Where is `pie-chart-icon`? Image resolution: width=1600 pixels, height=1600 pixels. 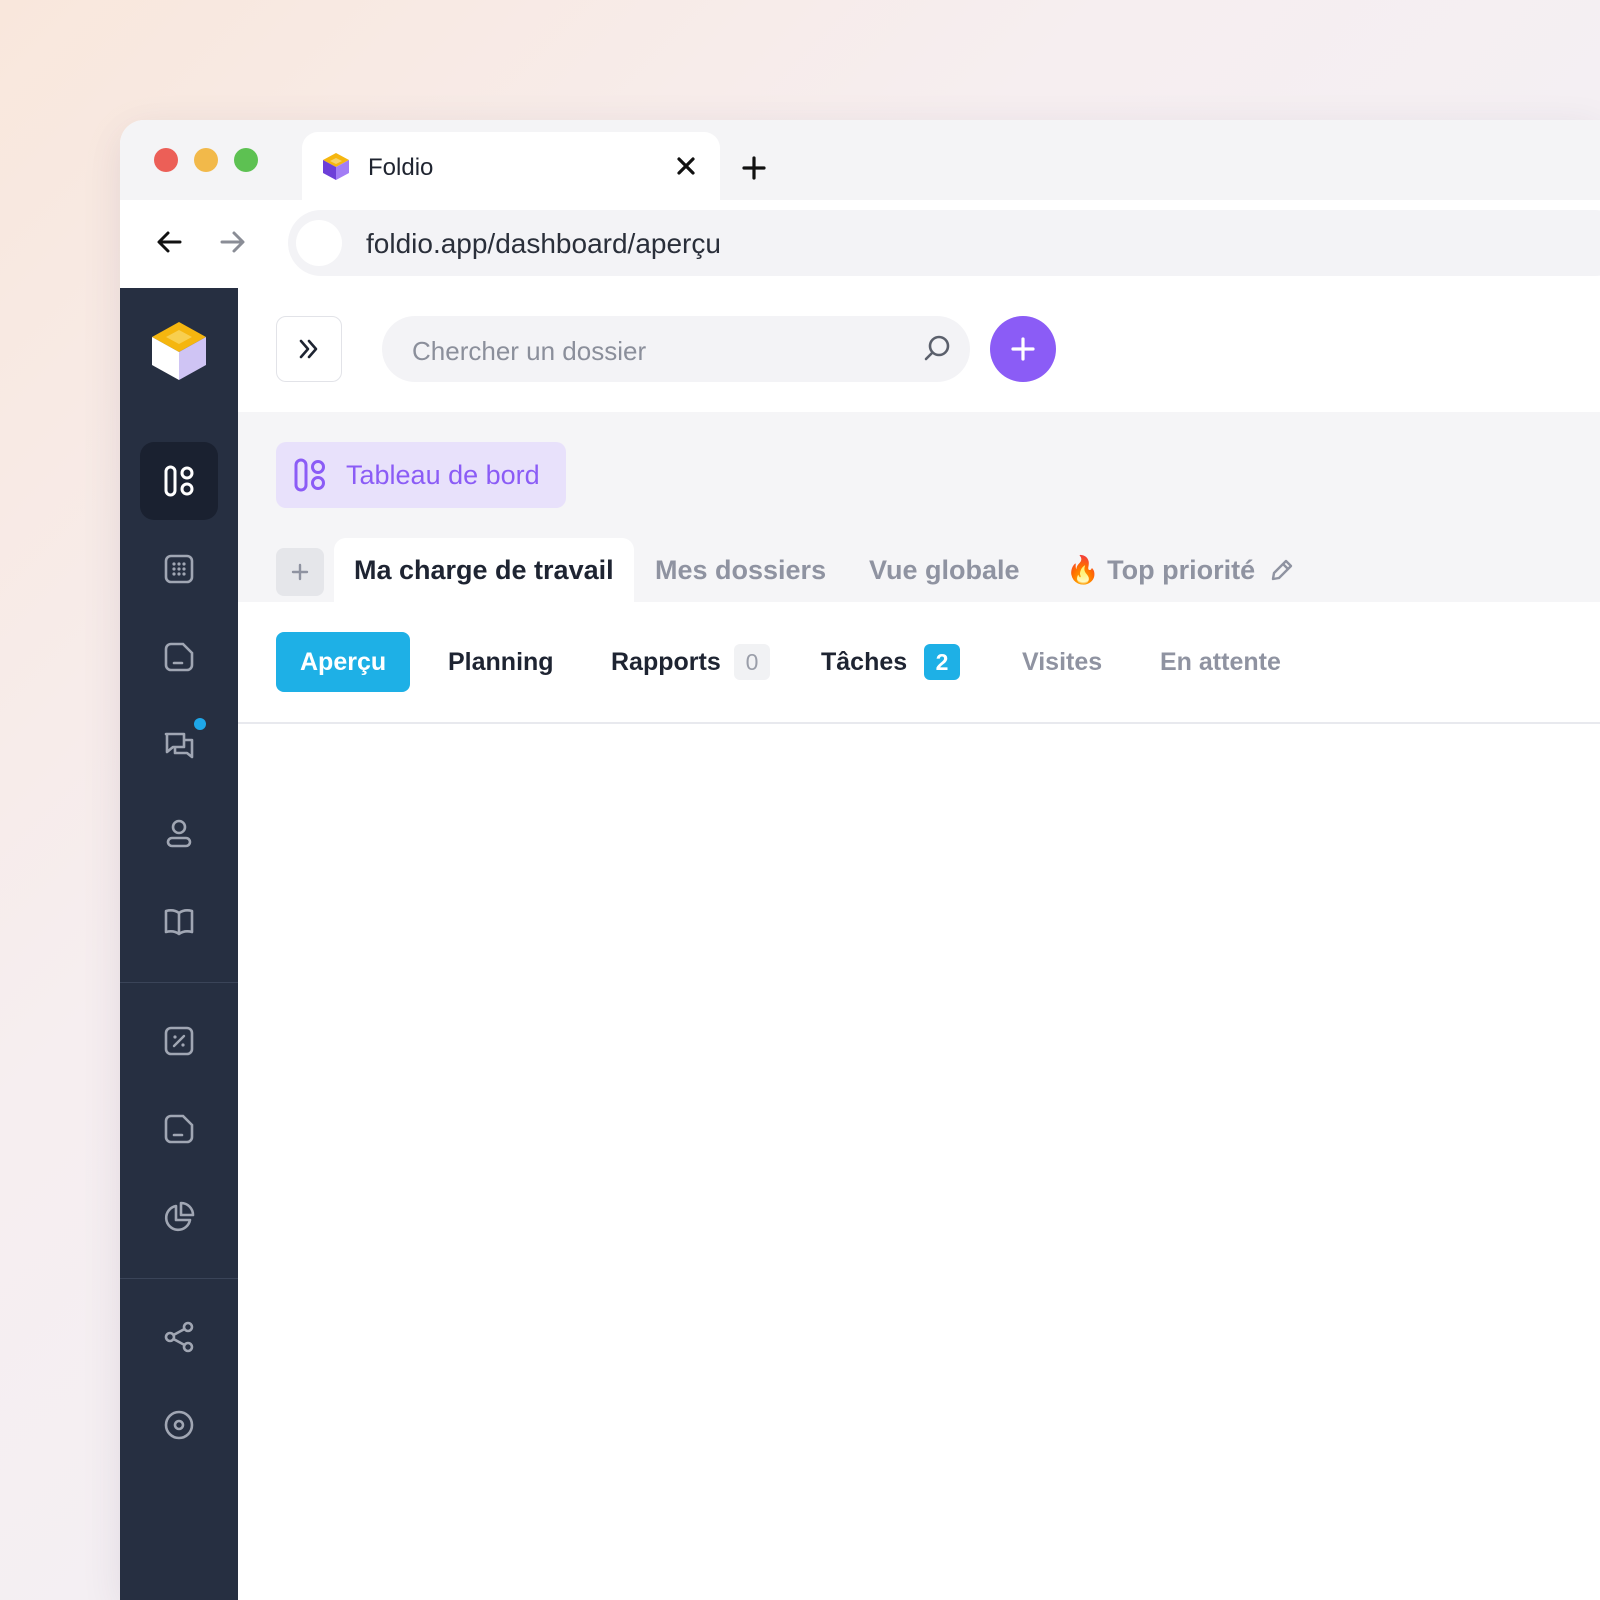 pie-chart-icon is located at coordinates (179, 1216).